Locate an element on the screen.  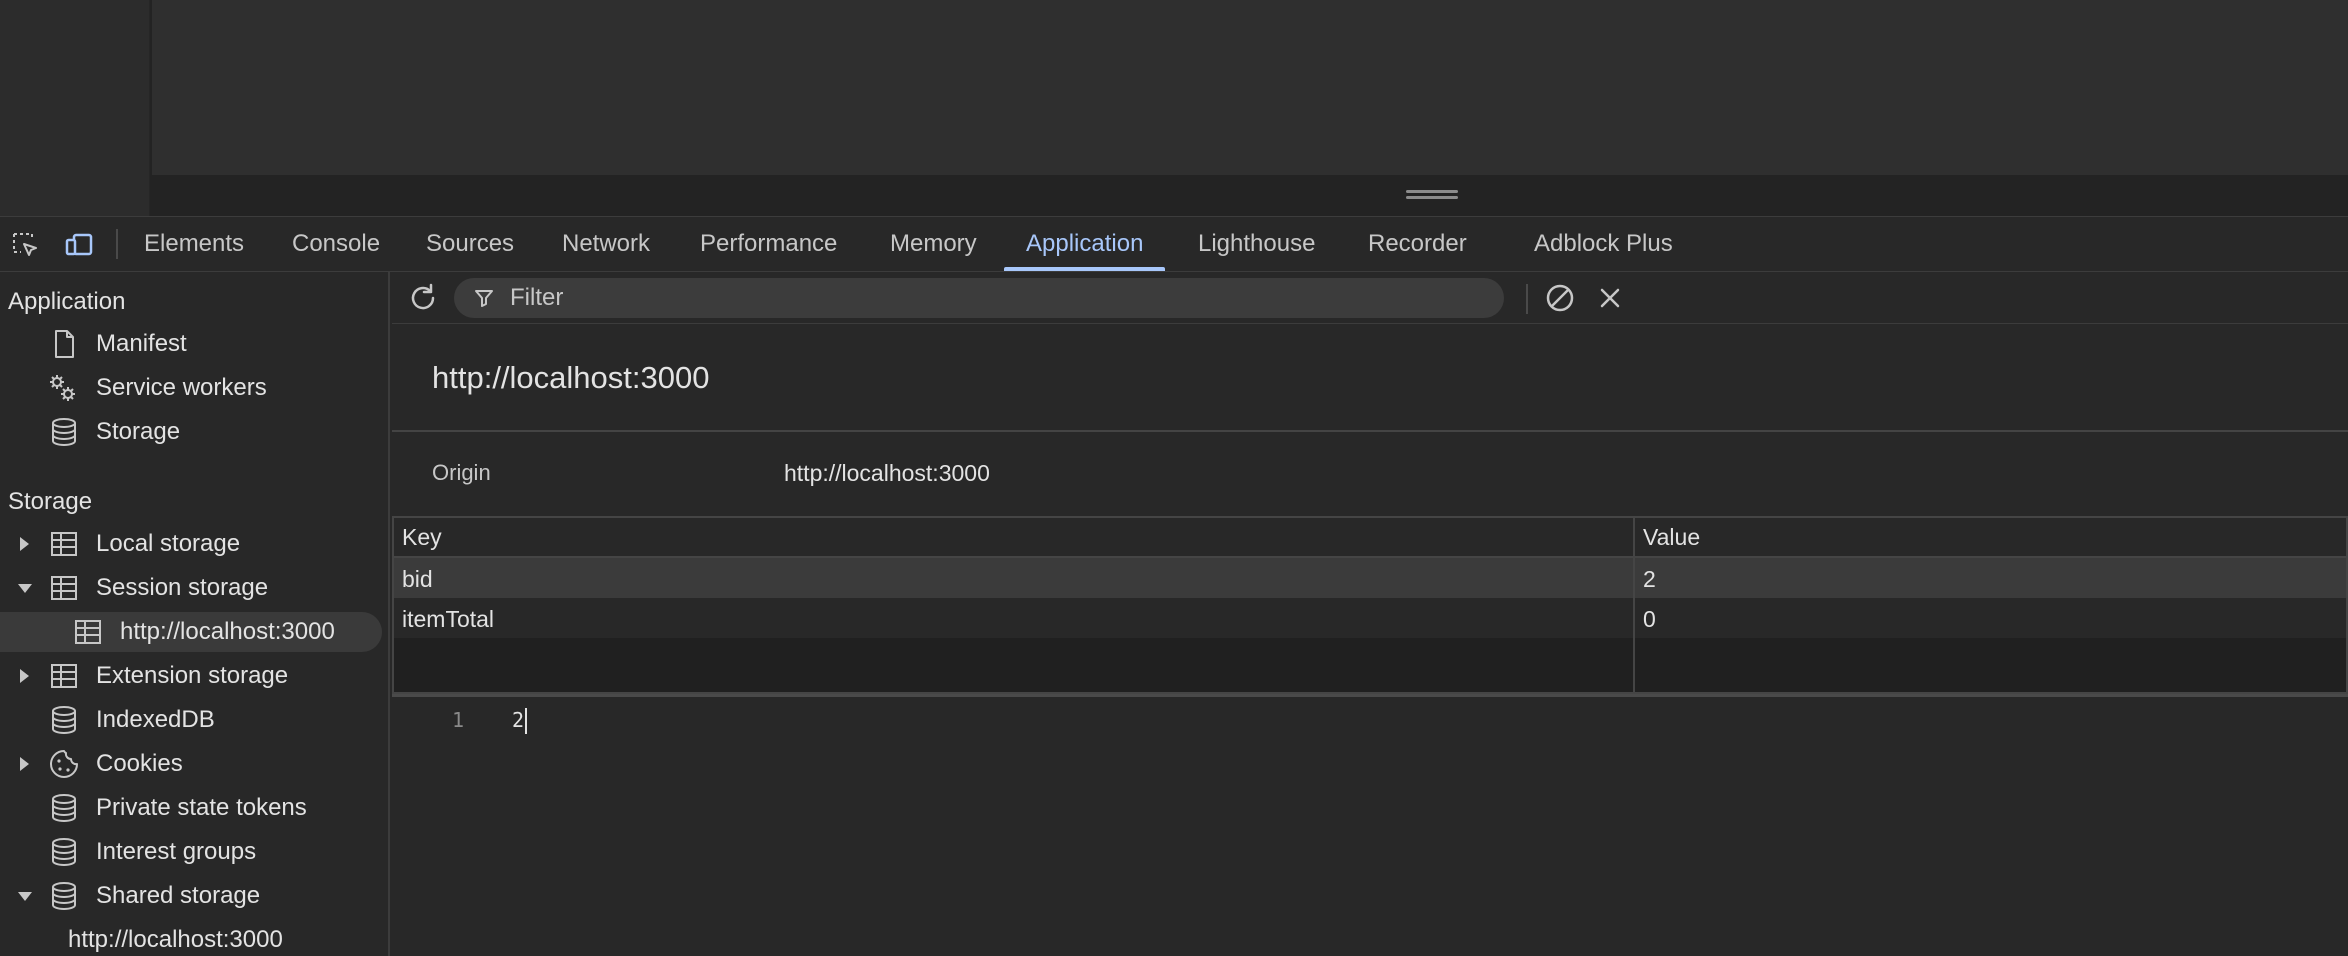
clear-all-icon is located at coordinates (1560, 298).